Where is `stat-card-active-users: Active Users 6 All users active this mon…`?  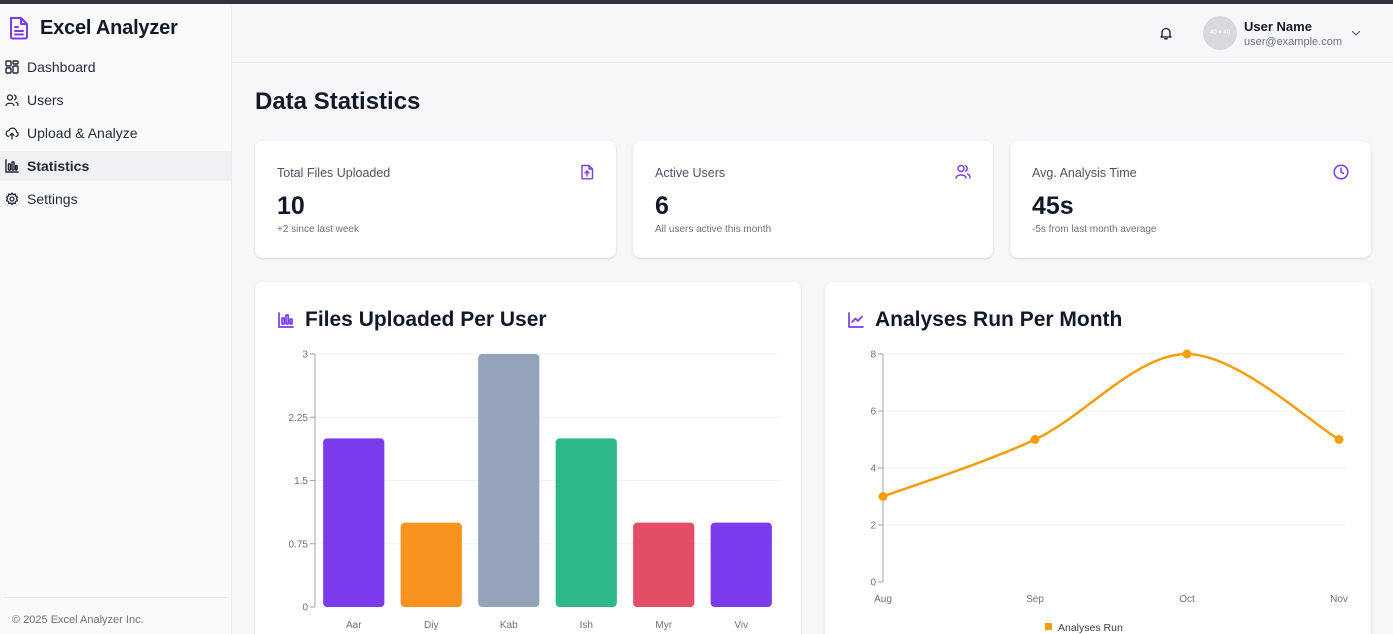
stat-card-active-users: Active Users 6 All users active this mon… is located at coordinates (813, 199).